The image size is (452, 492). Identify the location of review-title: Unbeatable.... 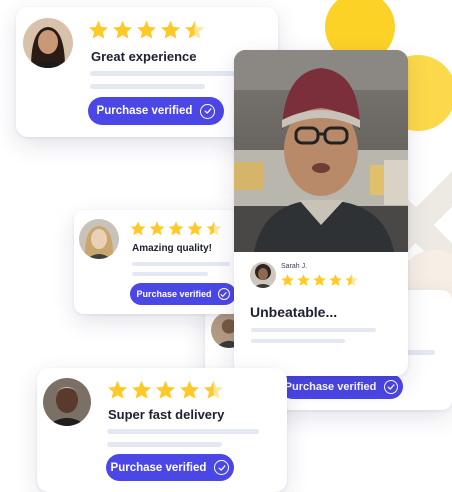
(294, 312).